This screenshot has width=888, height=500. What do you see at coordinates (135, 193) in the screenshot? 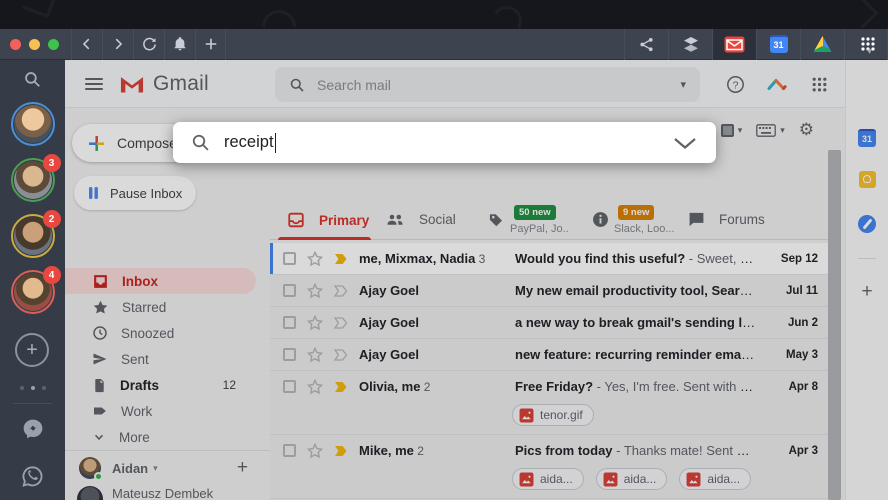
I see `pause-inbox-button: Pause Inbox` at bounding box center [135, 193].